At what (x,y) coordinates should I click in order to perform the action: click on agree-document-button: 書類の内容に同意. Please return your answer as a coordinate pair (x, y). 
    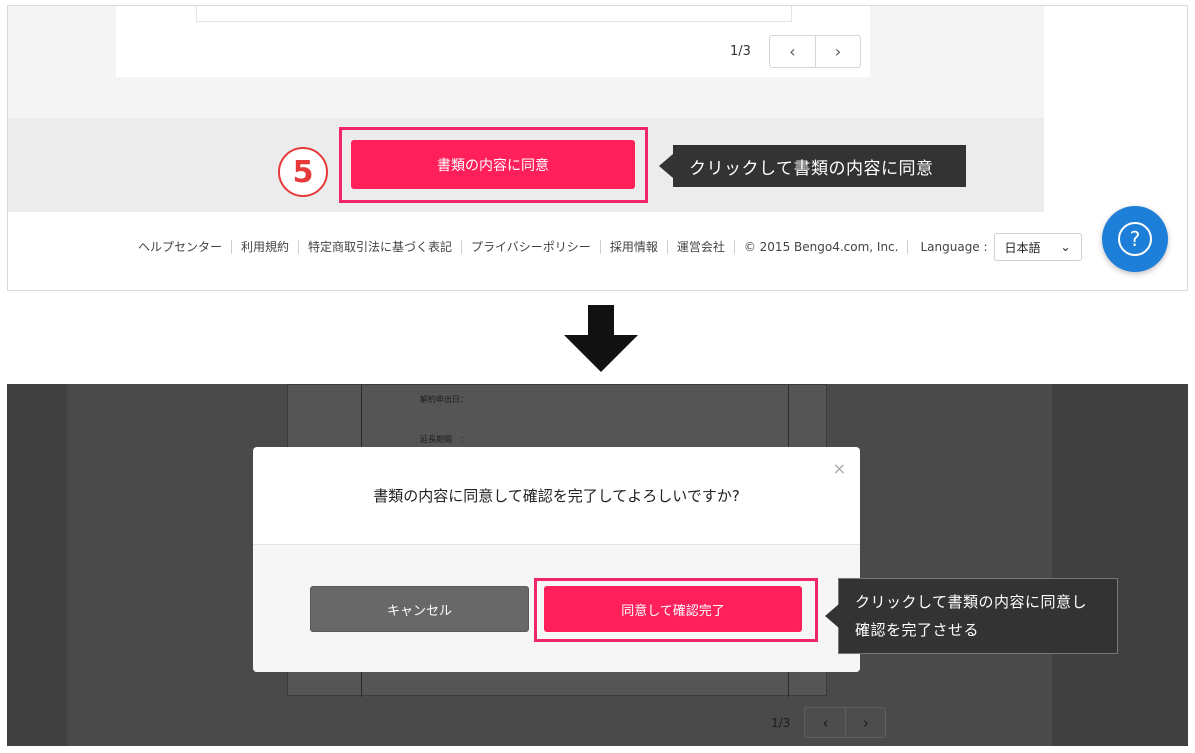
    Looking at the image, I should click on (493, 164).